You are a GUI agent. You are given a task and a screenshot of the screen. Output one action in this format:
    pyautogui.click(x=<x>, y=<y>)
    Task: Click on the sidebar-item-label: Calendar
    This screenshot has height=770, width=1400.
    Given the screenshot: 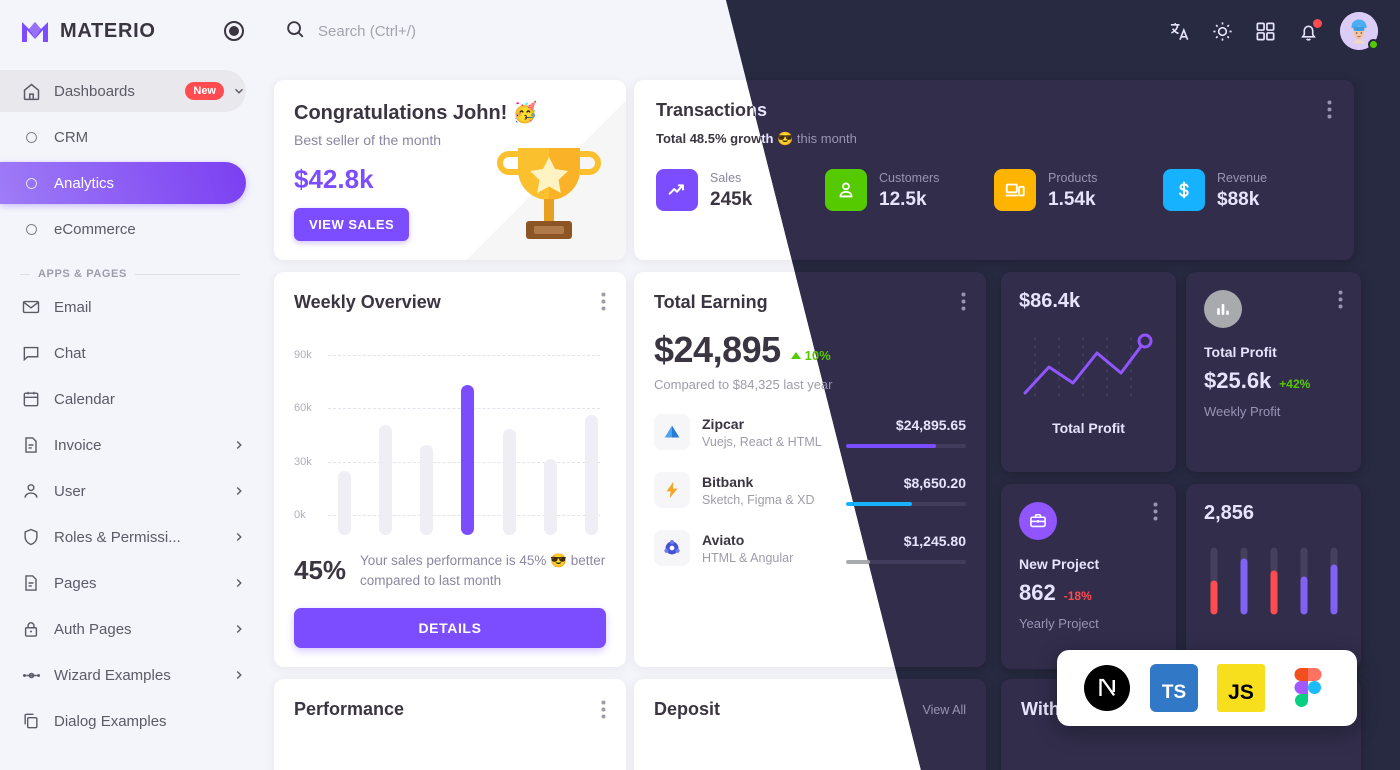 What is the action you would take?
    pyautogui.click(x=84, y=399)
    